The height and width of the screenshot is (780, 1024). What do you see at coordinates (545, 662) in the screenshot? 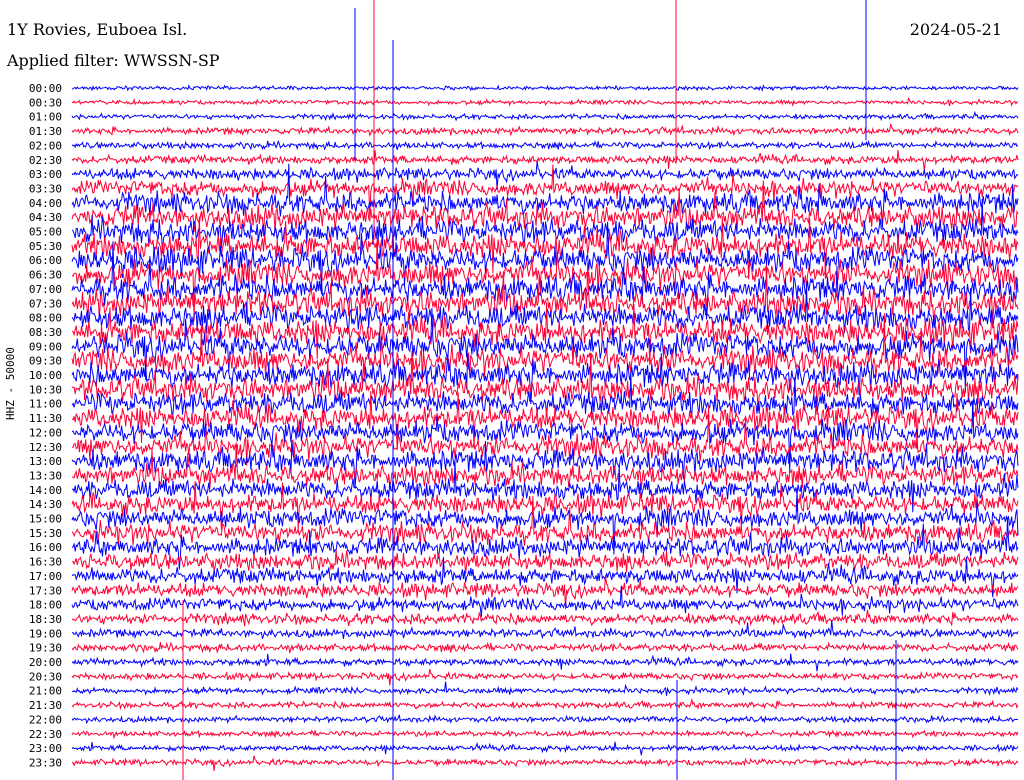
I see `seismic-trace-2000` at bounding box center [545, 662].